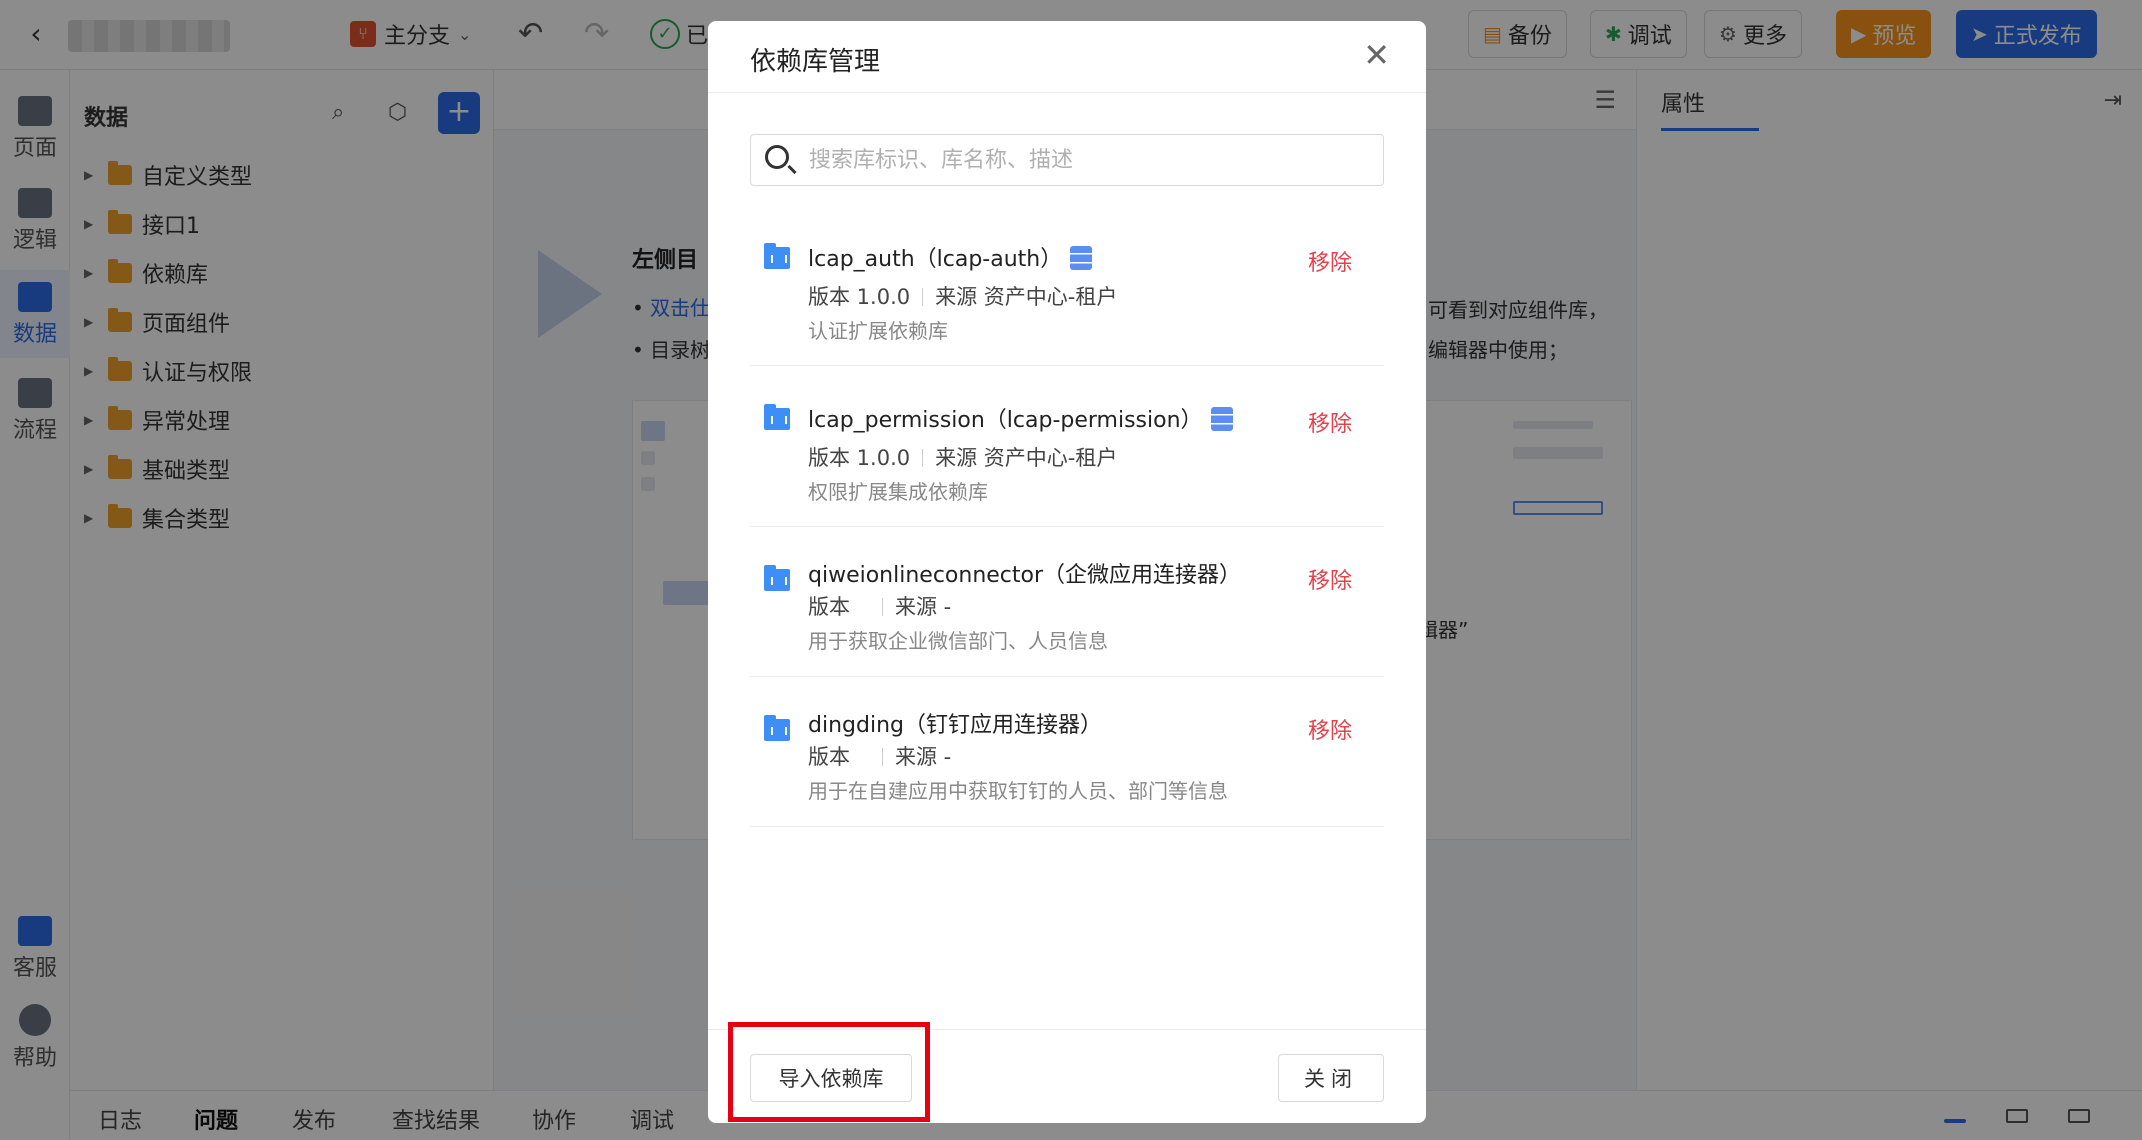 Image resolution: width=2142 pixels, height=1140 pixels. What do you see at coordinates (815, 62) in the screenshot?
I see `dialog-title: 依赖库管理` at bounding box center [815, 62].